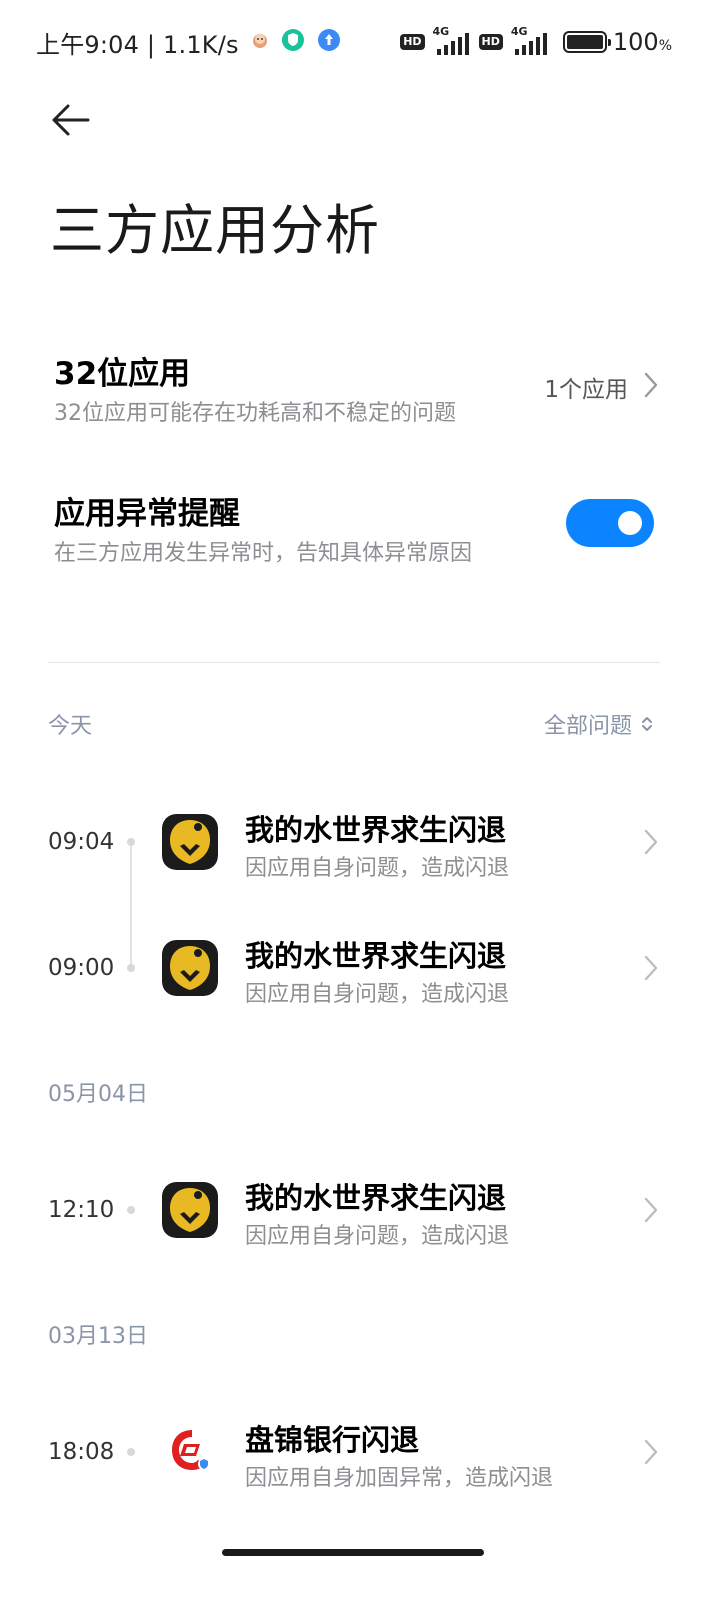  I want to click on bank-icon, so click(190, 1450).